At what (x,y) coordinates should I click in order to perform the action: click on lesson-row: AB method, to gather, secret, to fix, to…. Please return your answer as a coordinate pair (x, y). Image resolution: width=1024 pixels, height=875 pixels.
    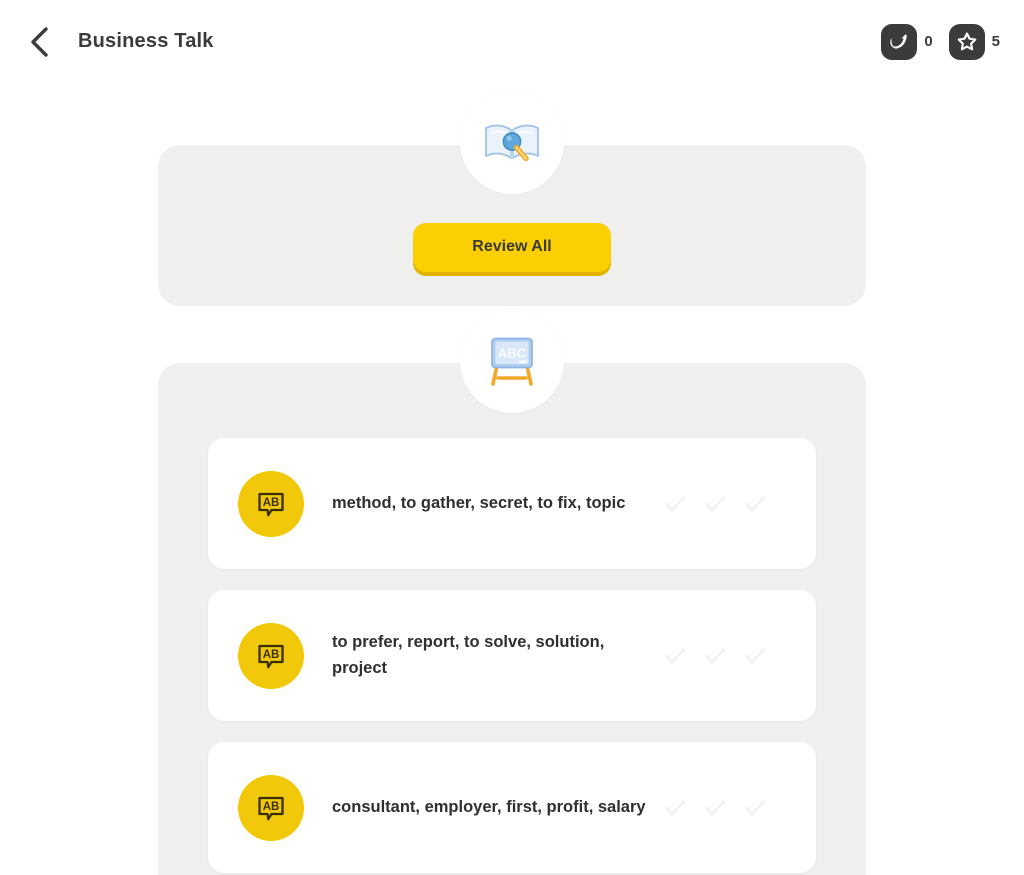
    Looking at the image, I should click on (512, 503).